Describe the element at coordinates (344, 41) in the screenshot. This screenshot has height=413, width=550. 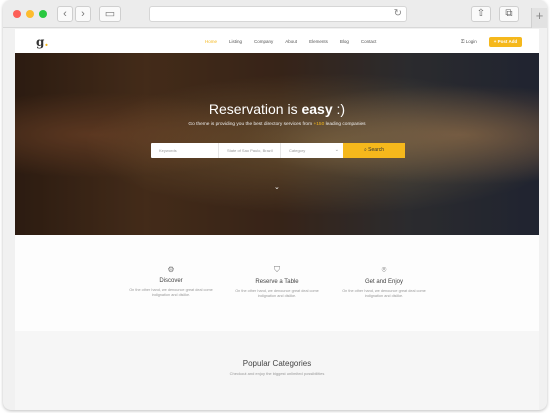
I see `nav-blog: Blog` at that location.